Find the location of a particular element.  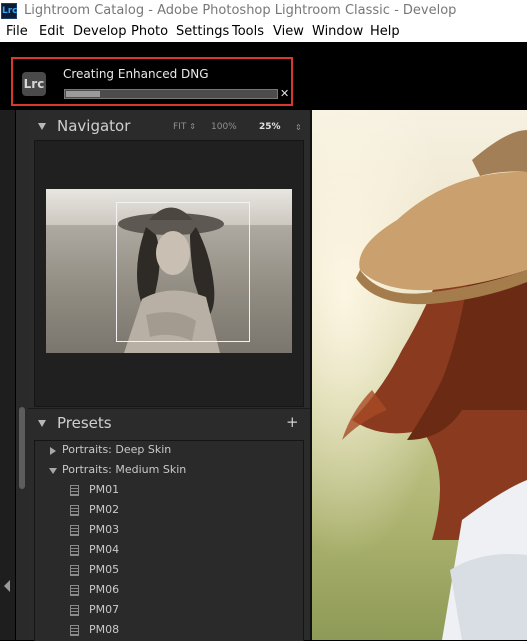

zoom-100: 100% is located at coordinates (224, 127).